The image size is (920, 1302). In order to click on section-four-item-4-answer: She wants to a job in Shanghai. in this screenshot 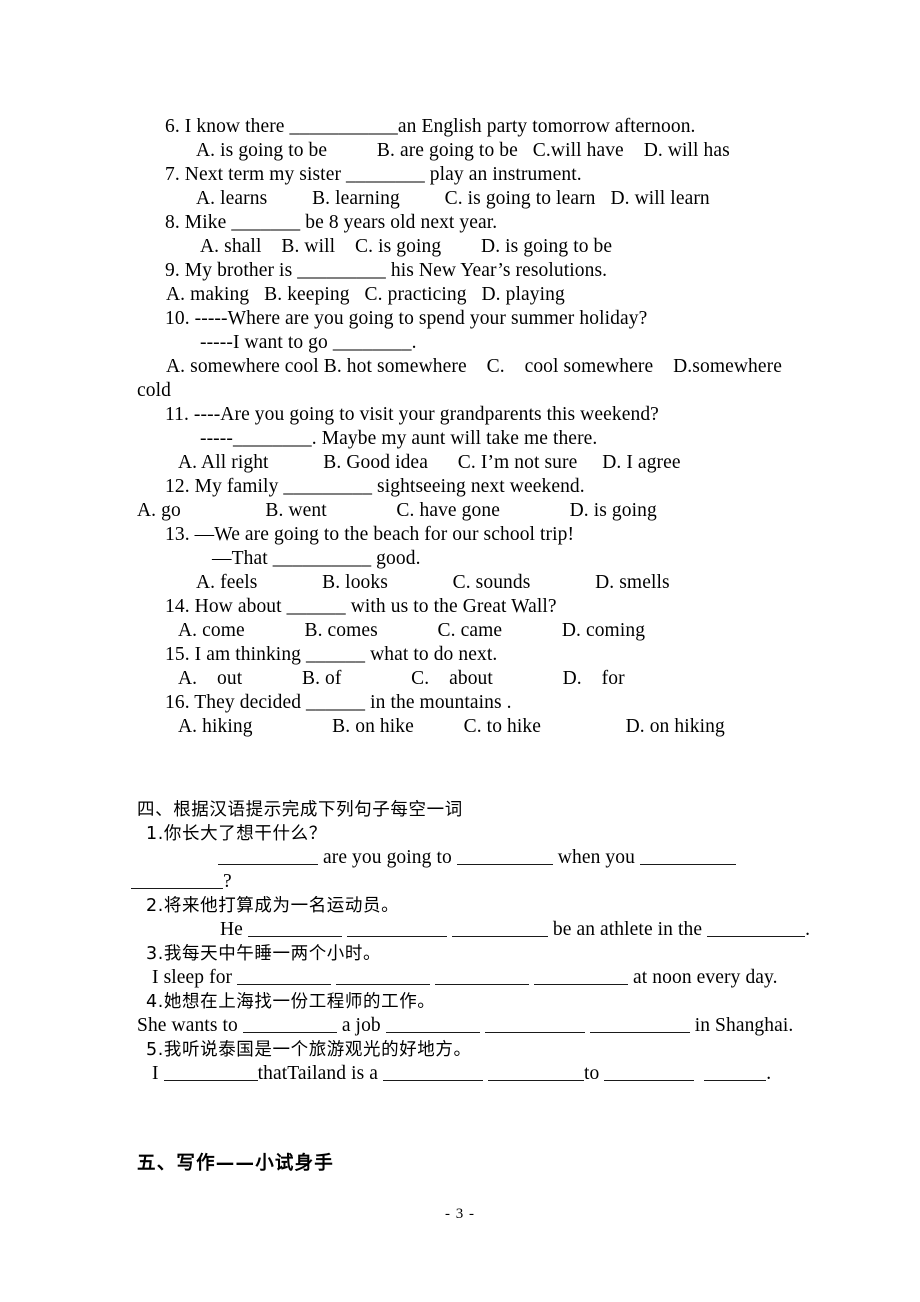, I will do `click(460, 1026)`.